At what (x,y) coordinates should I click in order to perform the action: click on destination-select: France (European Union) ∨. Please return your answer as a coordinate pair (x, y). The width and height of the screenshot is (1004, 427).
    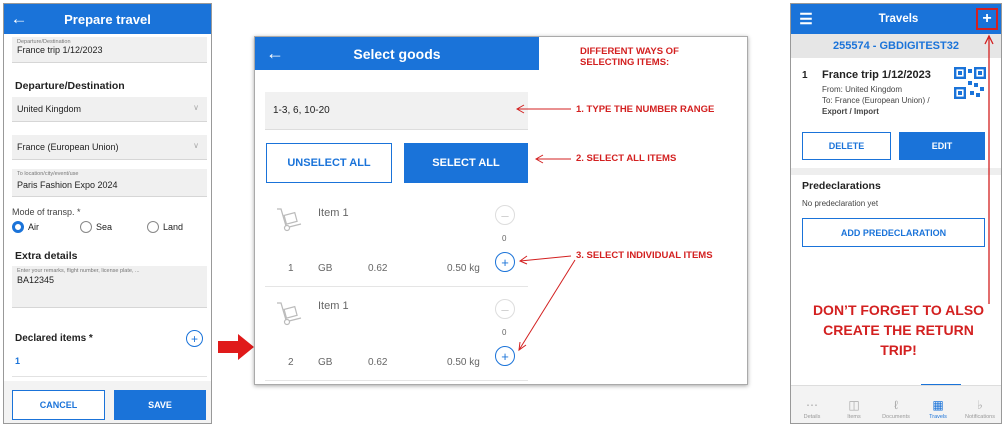
    Looking at the image, I should click on (109, 147).